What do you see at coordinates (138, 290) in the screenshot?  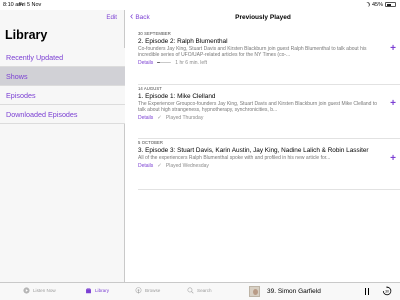 I see `podcasts-icon` at bounding box center [138, 290].